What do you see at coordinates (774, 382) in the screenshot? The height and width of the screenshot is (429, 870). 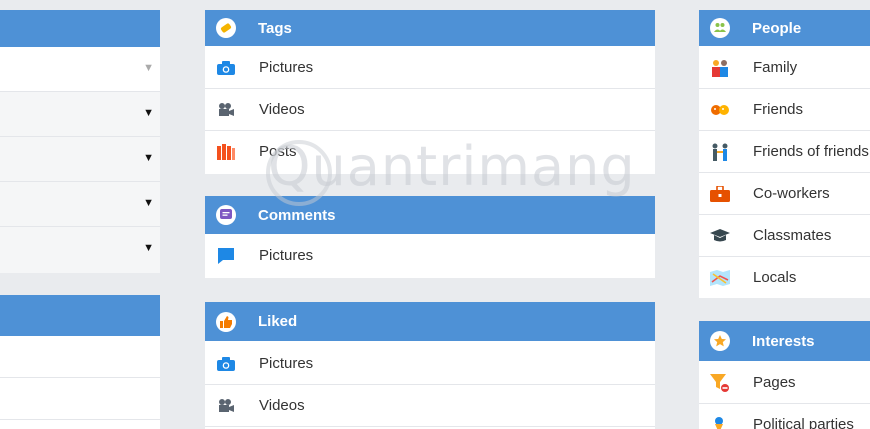 I see `item-label: Pages` at bounding box center [774, 382].